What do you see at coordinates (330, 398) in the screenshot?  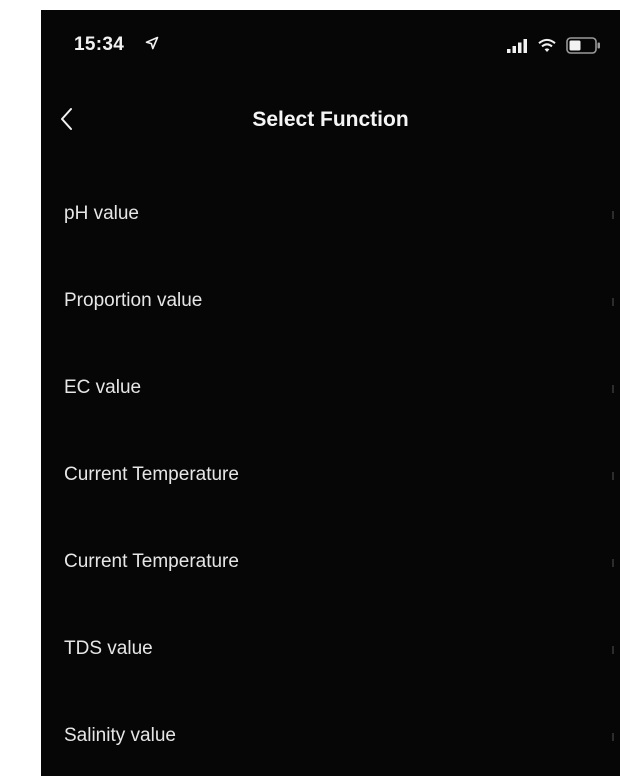 I see `list-item-ec-value: EC value` at bounding box center [330, 398].